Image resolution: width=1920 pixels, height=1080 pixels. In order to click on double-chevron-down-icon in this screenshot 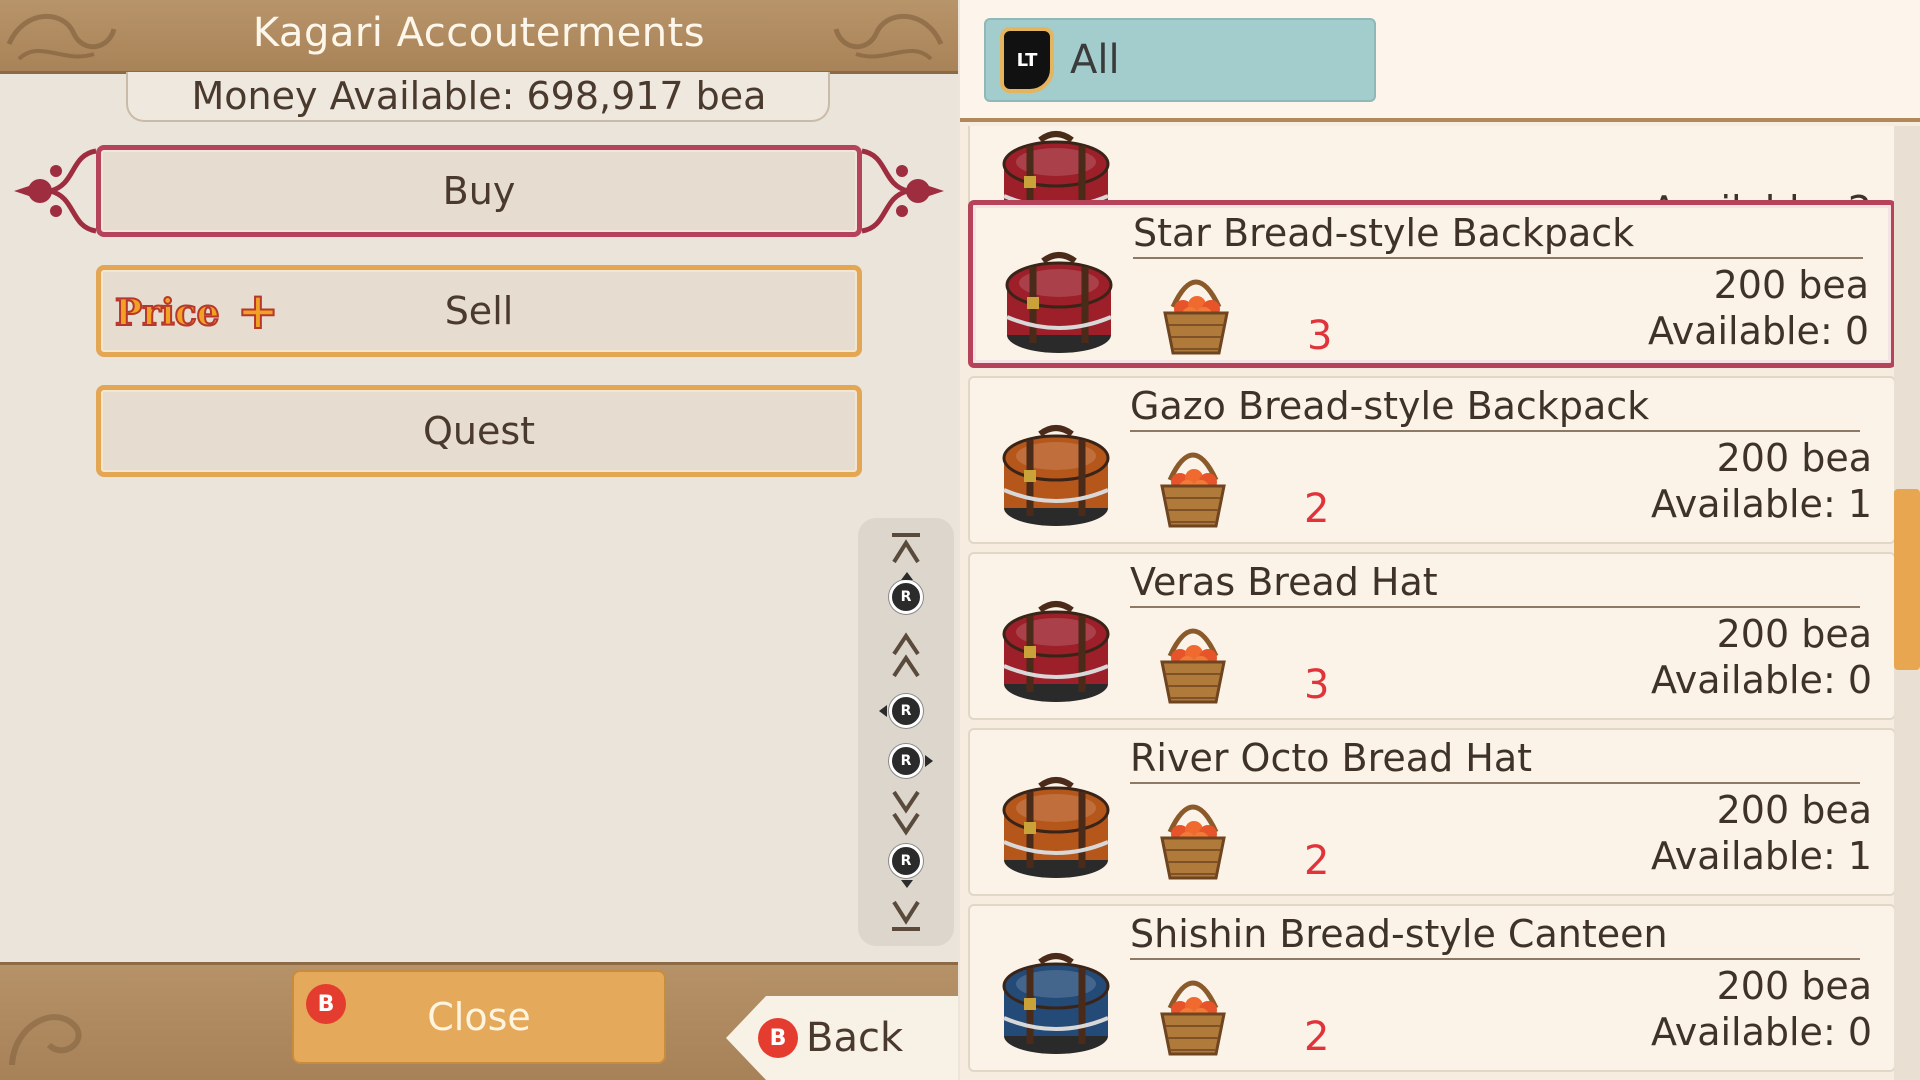, I will do `click(906, 813)`.